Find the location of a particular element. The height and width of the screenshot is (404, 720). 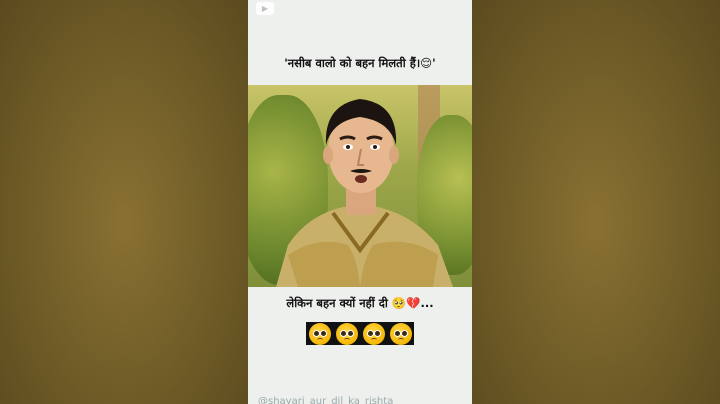

top-caption-text: 'नसीब वालो को बहन मिलती हैं।😌' is located at coordinates (360, 63).